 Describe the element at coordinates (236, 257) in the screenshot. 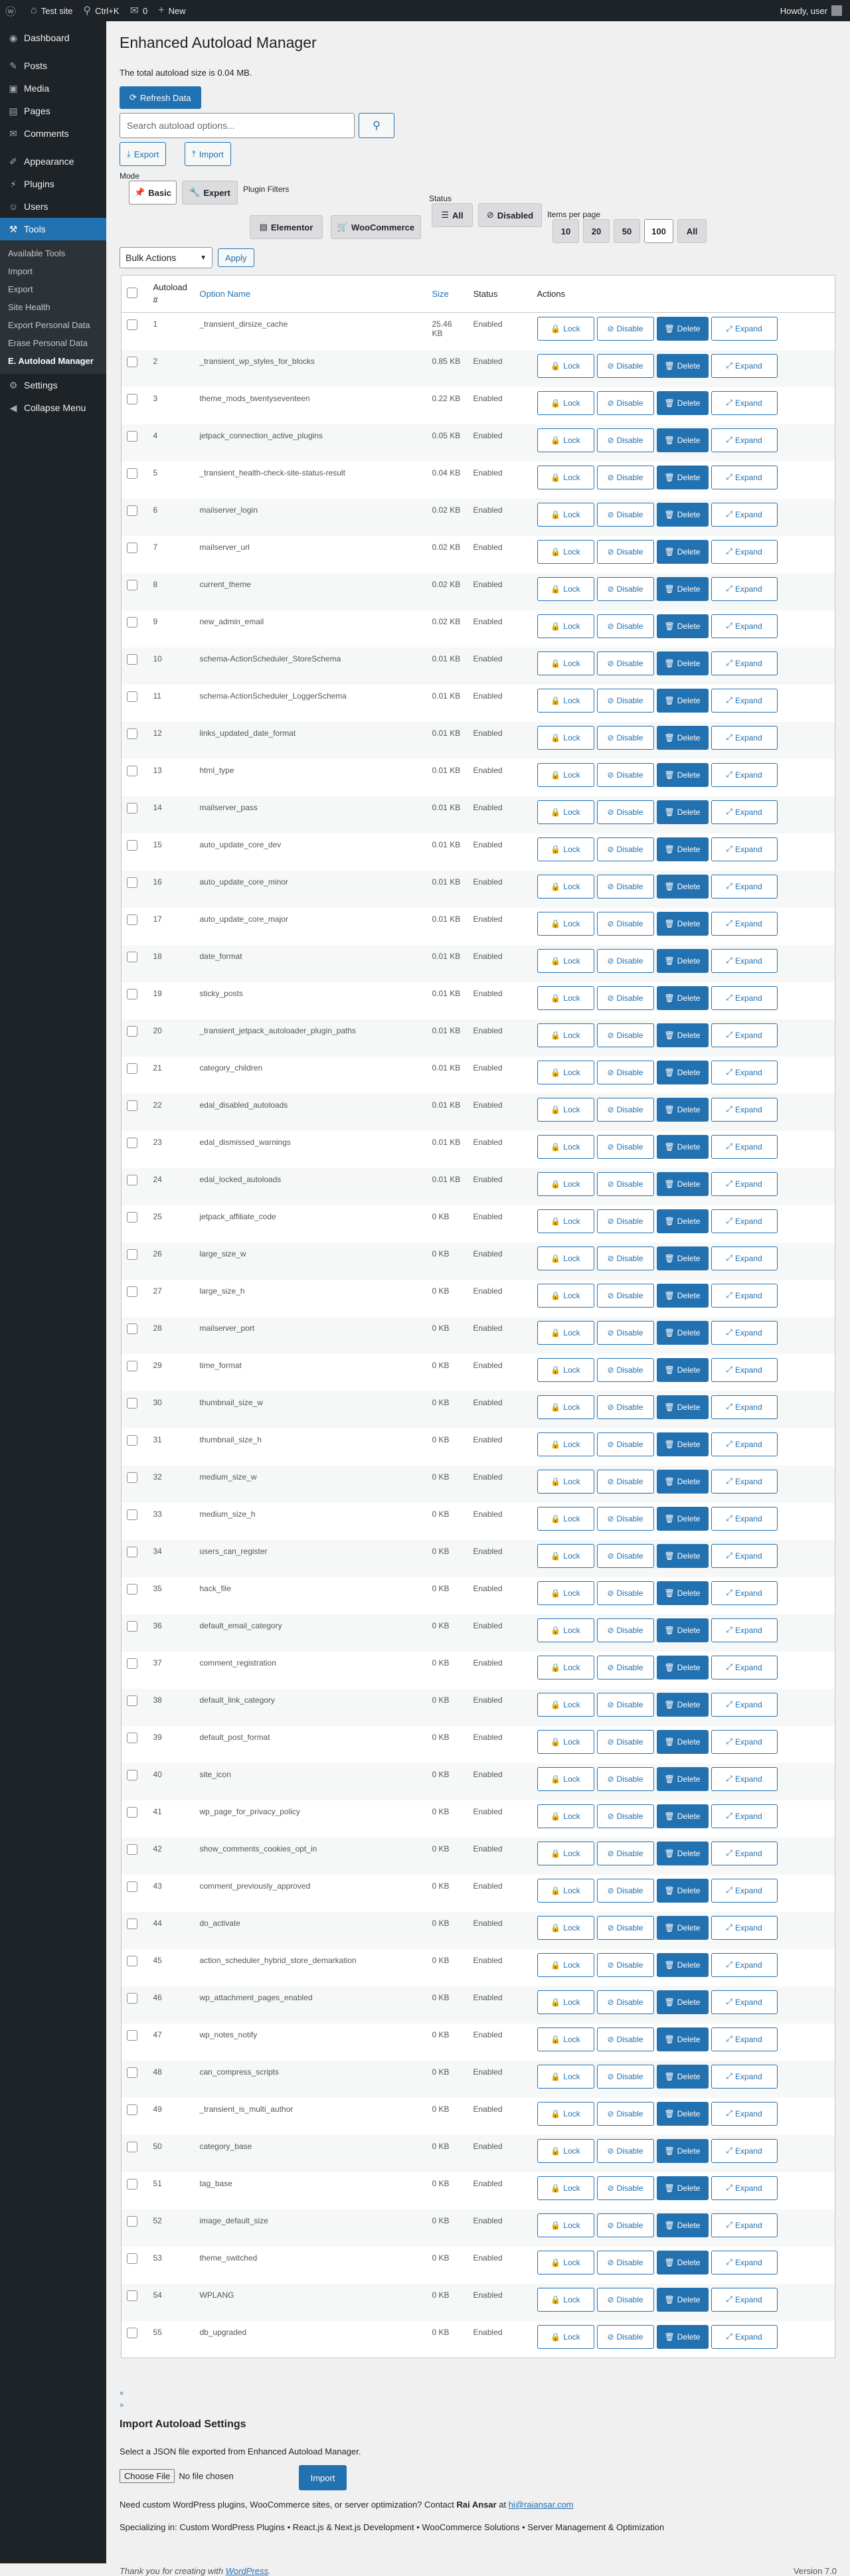

I see `apply-button: Apply` at that location.